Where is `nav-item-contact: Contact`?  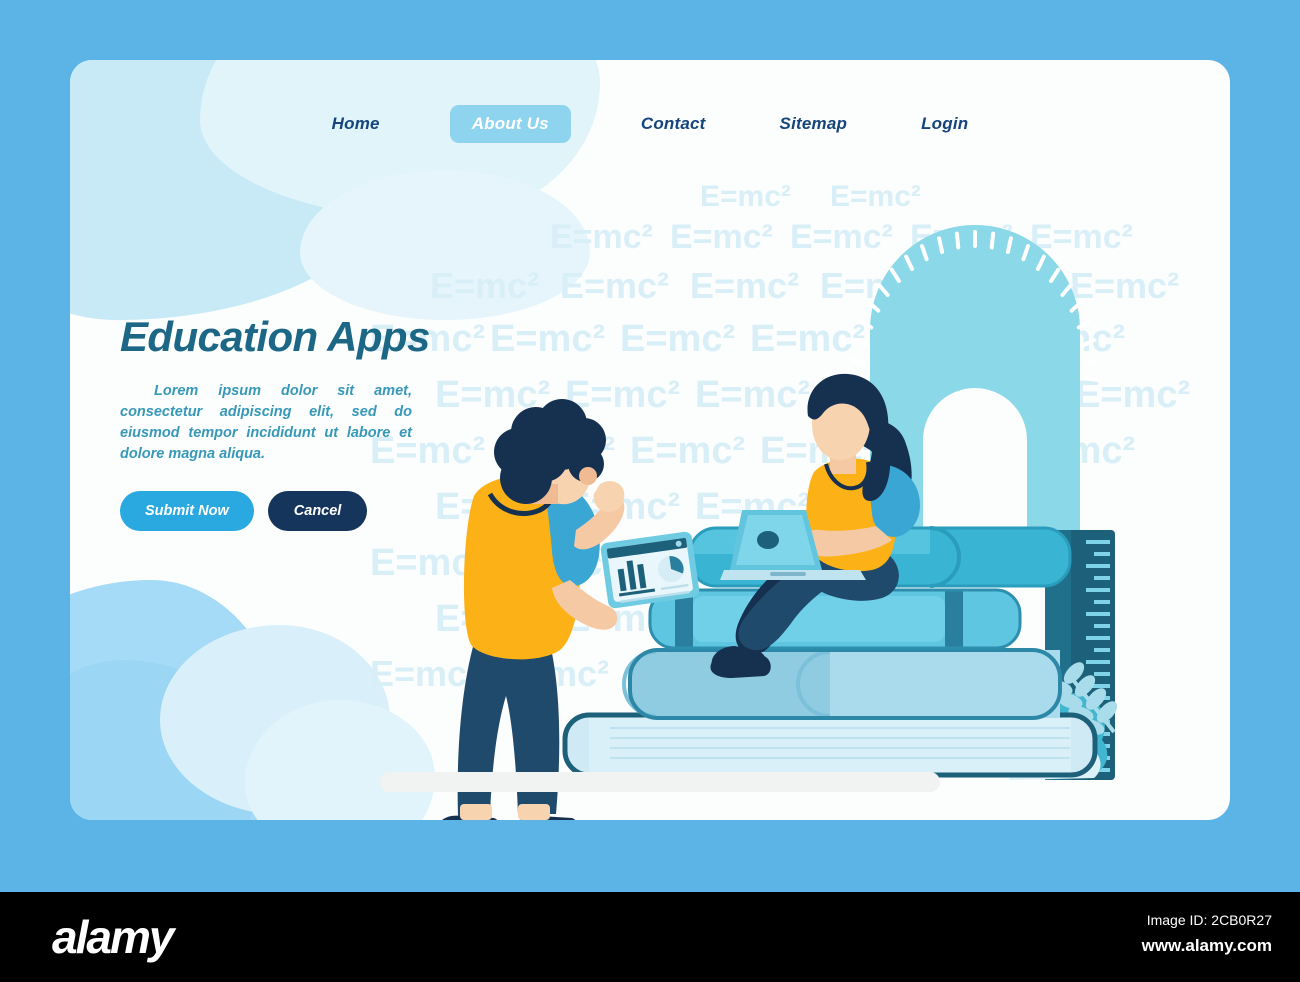 nav-item-contact: Contact is located at coordinates (673, 124).